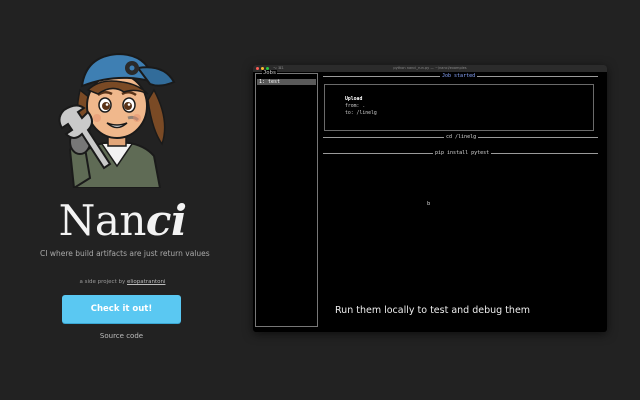 The height and width of the screenshot is (400, 640). I want to click on brand-name-suffix: ci, so click(166, 220).